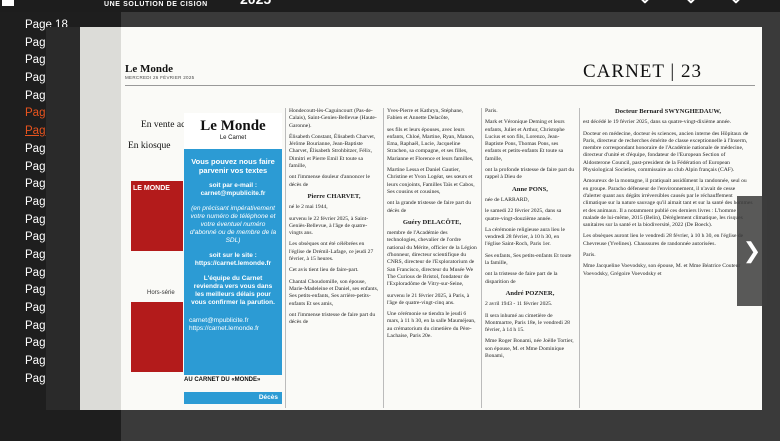  What do you see at coordinates (149, 69) in the screenshot?
I see `newspaper-logo: Le Monde` at bounding box center [149, 69].